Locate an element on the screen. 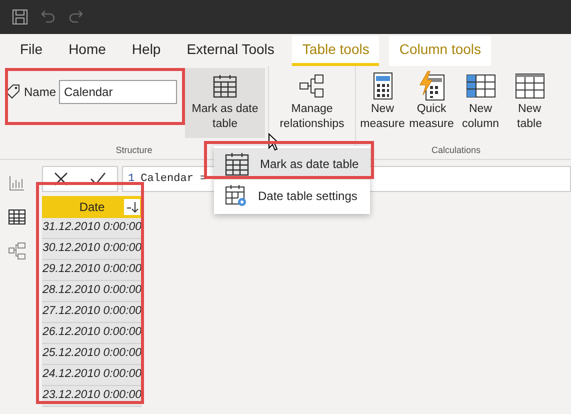 The image size is (571, 414). table-cell: 29.12.2010 0:00:00 is located at coordinates (92, 270).